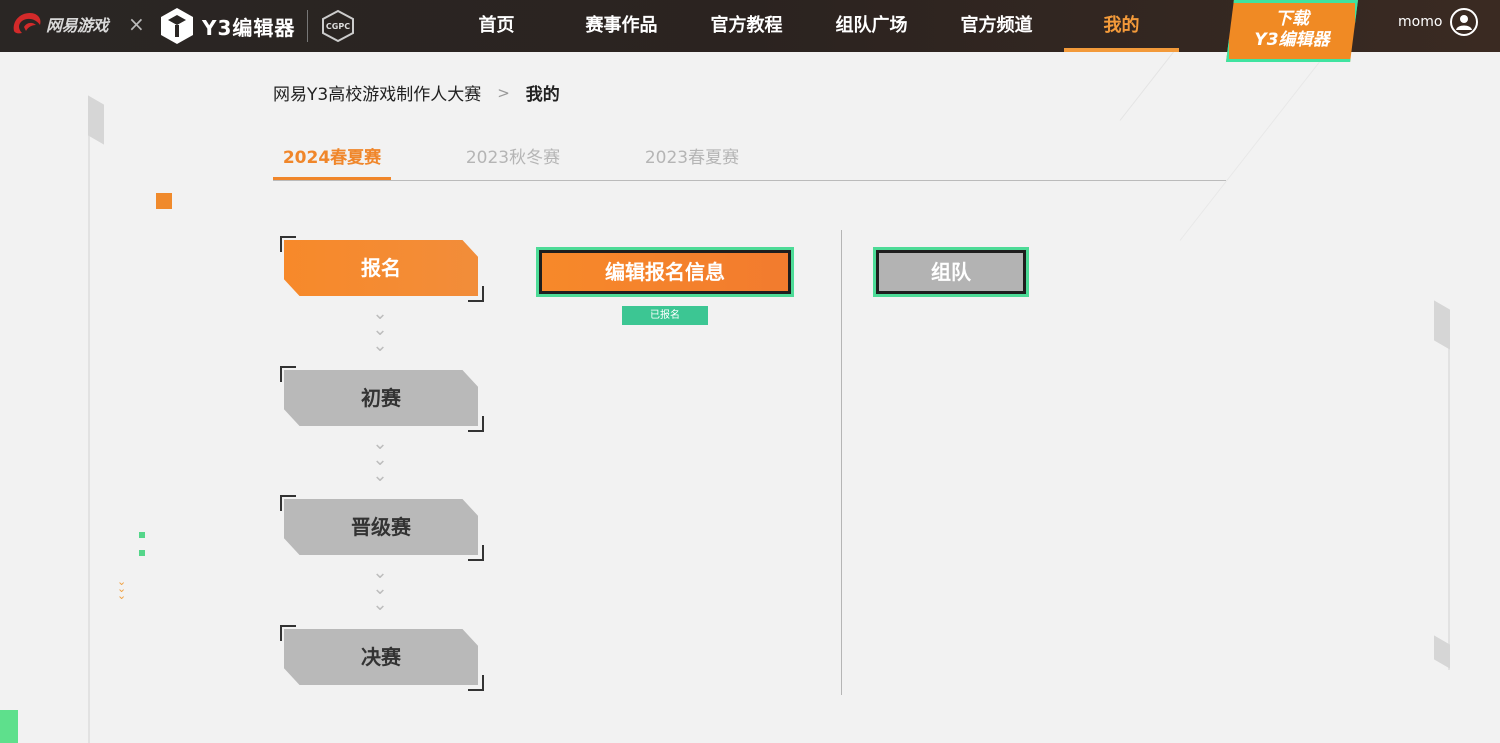 The width and height of the screenshot is (1500, 743). I want to click on edit-registration-button: 编辑报名信息, so click(665, 272).